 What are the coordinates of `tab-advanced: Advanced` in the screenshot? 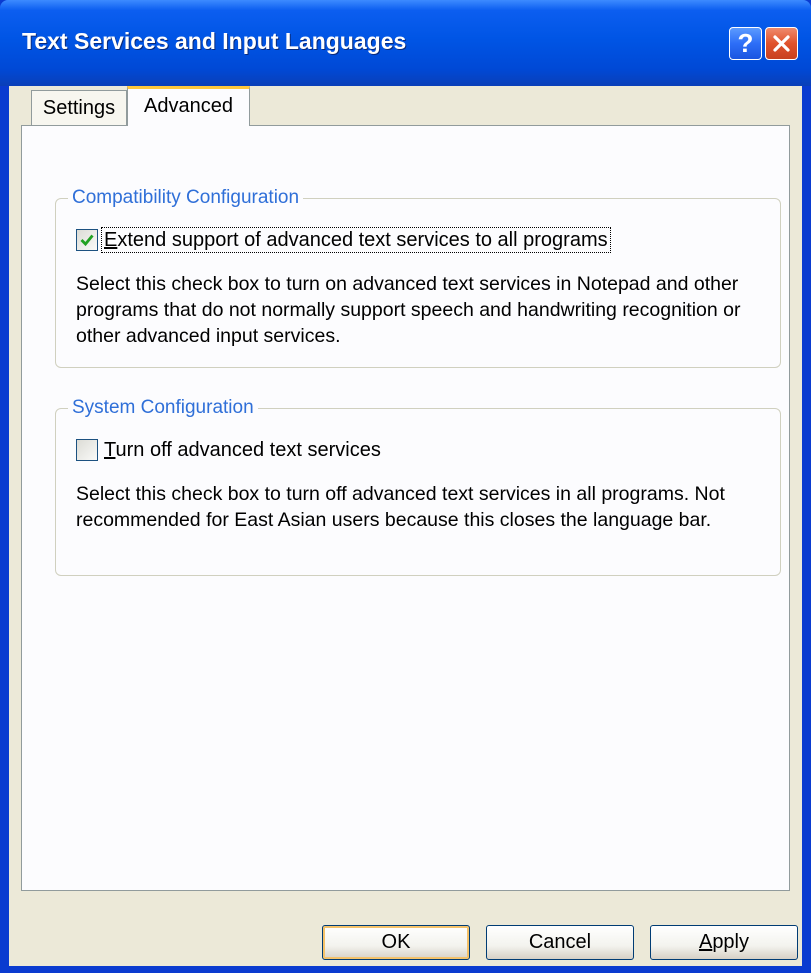 It's located at (188, 106).